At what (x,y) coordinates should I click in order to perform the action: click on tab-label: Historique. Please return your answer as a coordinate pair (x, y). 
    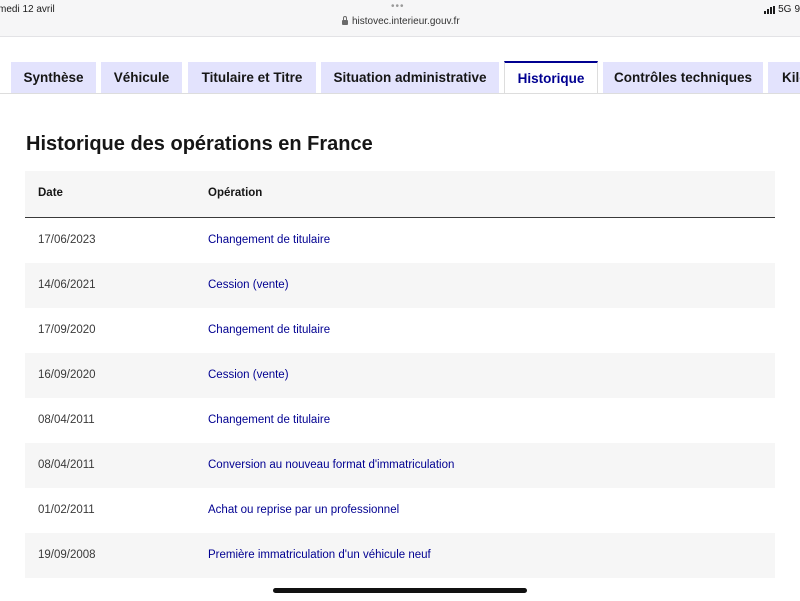
    Looking at the image, I should click on (551, 78).